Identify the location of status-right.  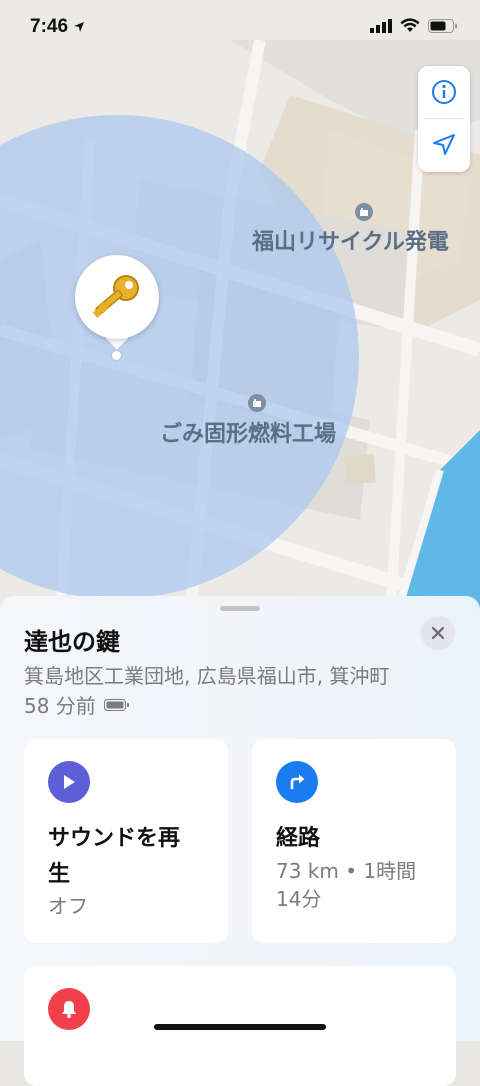
(414, 25).